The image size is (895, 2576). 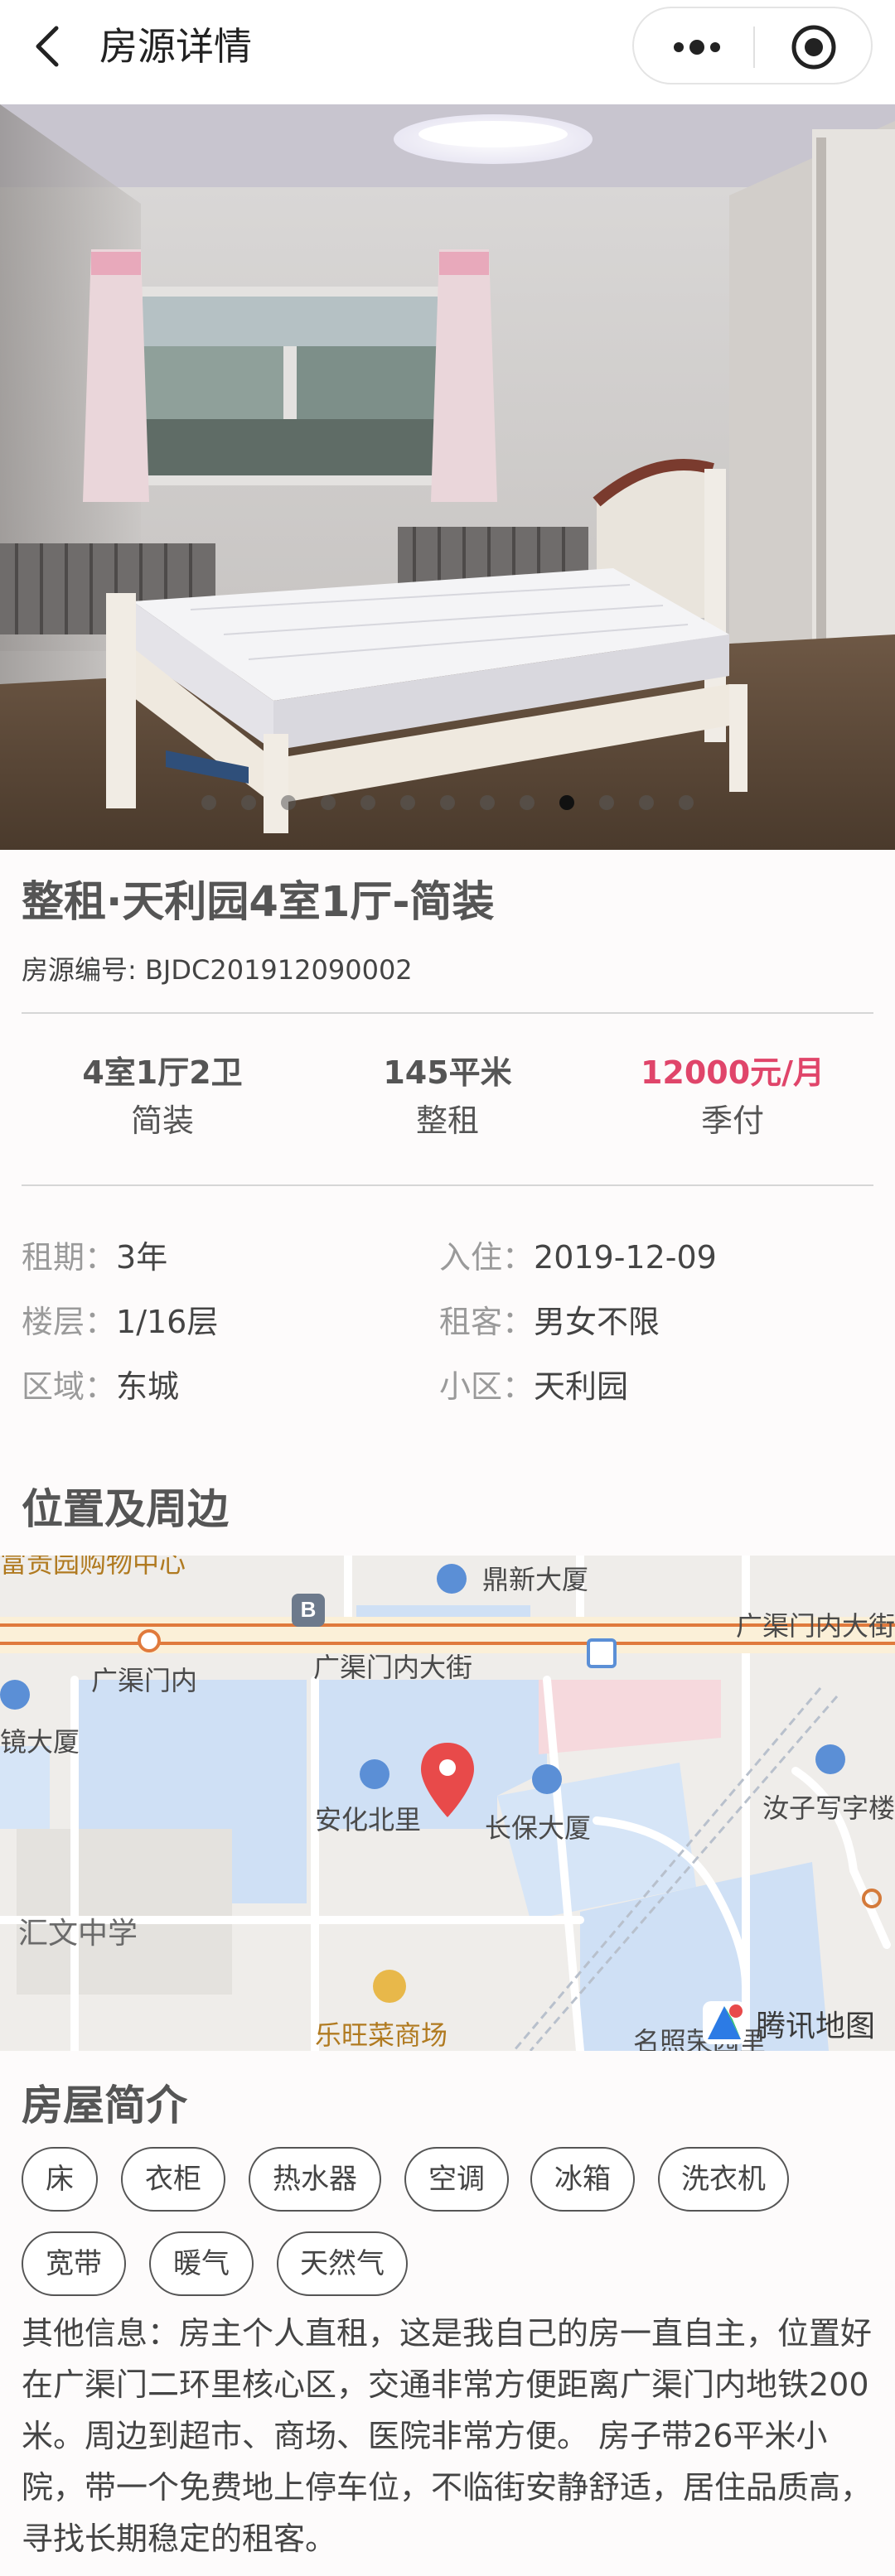 I want to click on summary-price: 12000元/月 季付, so click(x=733, y=1097).